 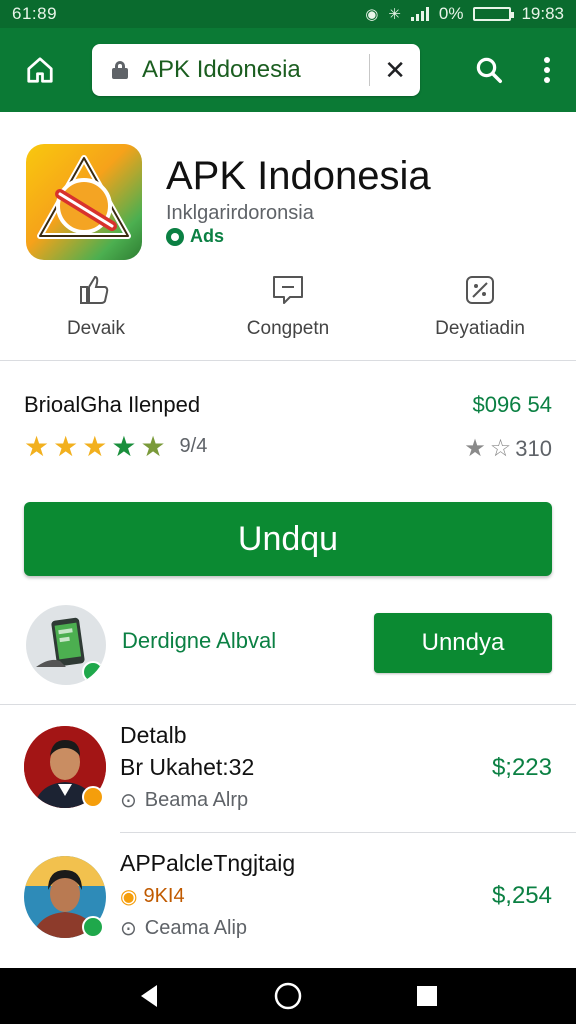 What do you see at coordinates (175, 236) in the screenshot?
I see `ads-icon` at bounding box center [175, 236].